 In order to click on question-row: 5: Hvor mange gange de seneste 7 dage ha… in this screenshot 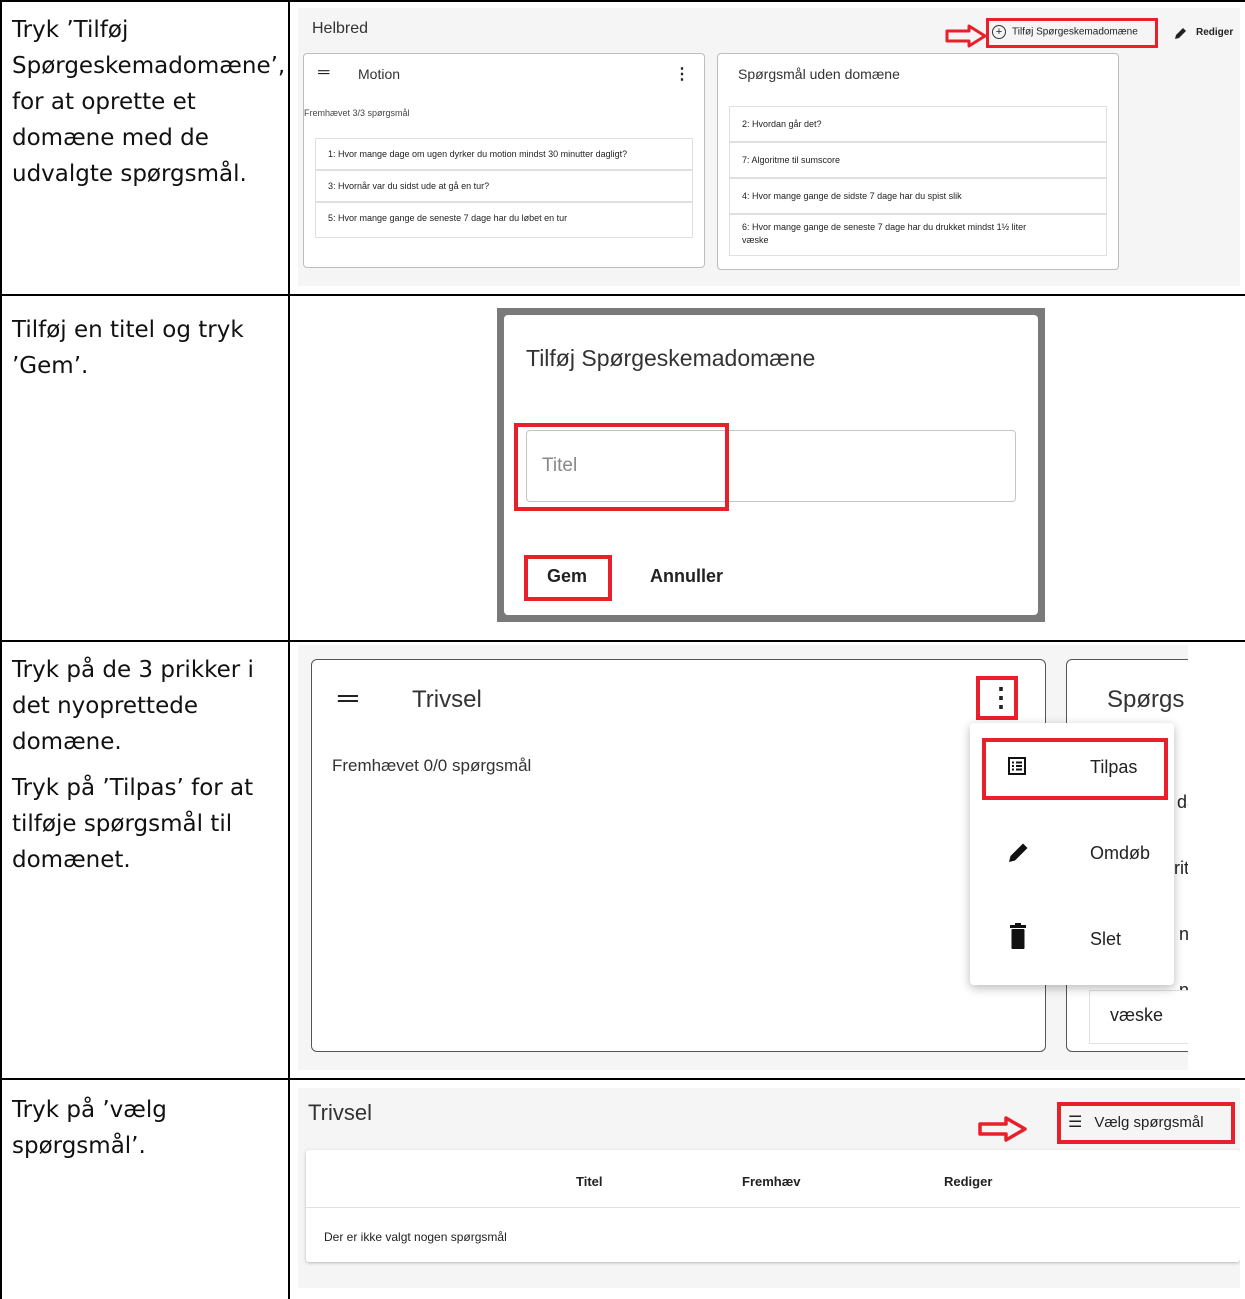, I will do `click(504, 220)`.